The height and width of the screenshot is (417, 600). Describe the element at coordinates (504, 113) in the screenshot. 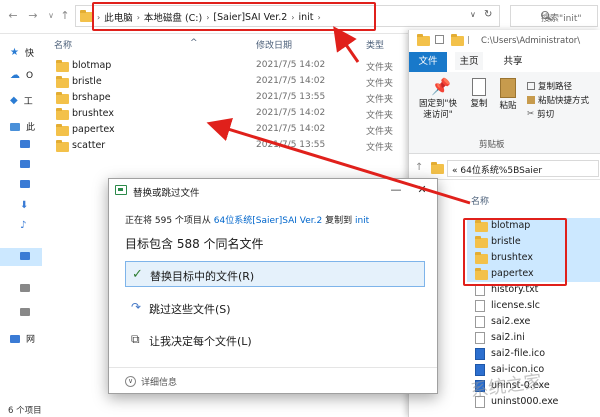

I see `ribbon-home: 📌 固定到"快 速访问" 复制 粘贴 复制路径 粘贴快捷方式 ✂ 剪切 剪贴板` at that location.